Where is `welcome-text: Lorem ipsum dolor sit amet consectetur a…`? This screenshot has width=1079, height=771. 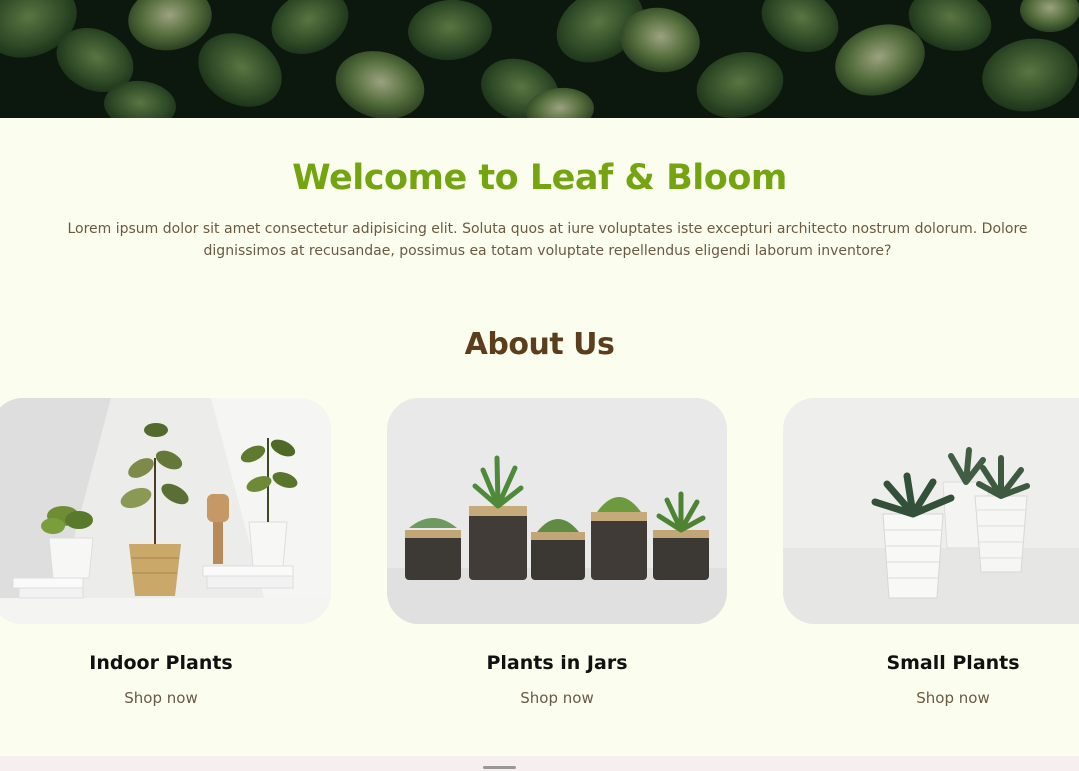 welcome-text: Lorem ipsum dolor sit amet consectetur a… is located at coordinates (547, 240).